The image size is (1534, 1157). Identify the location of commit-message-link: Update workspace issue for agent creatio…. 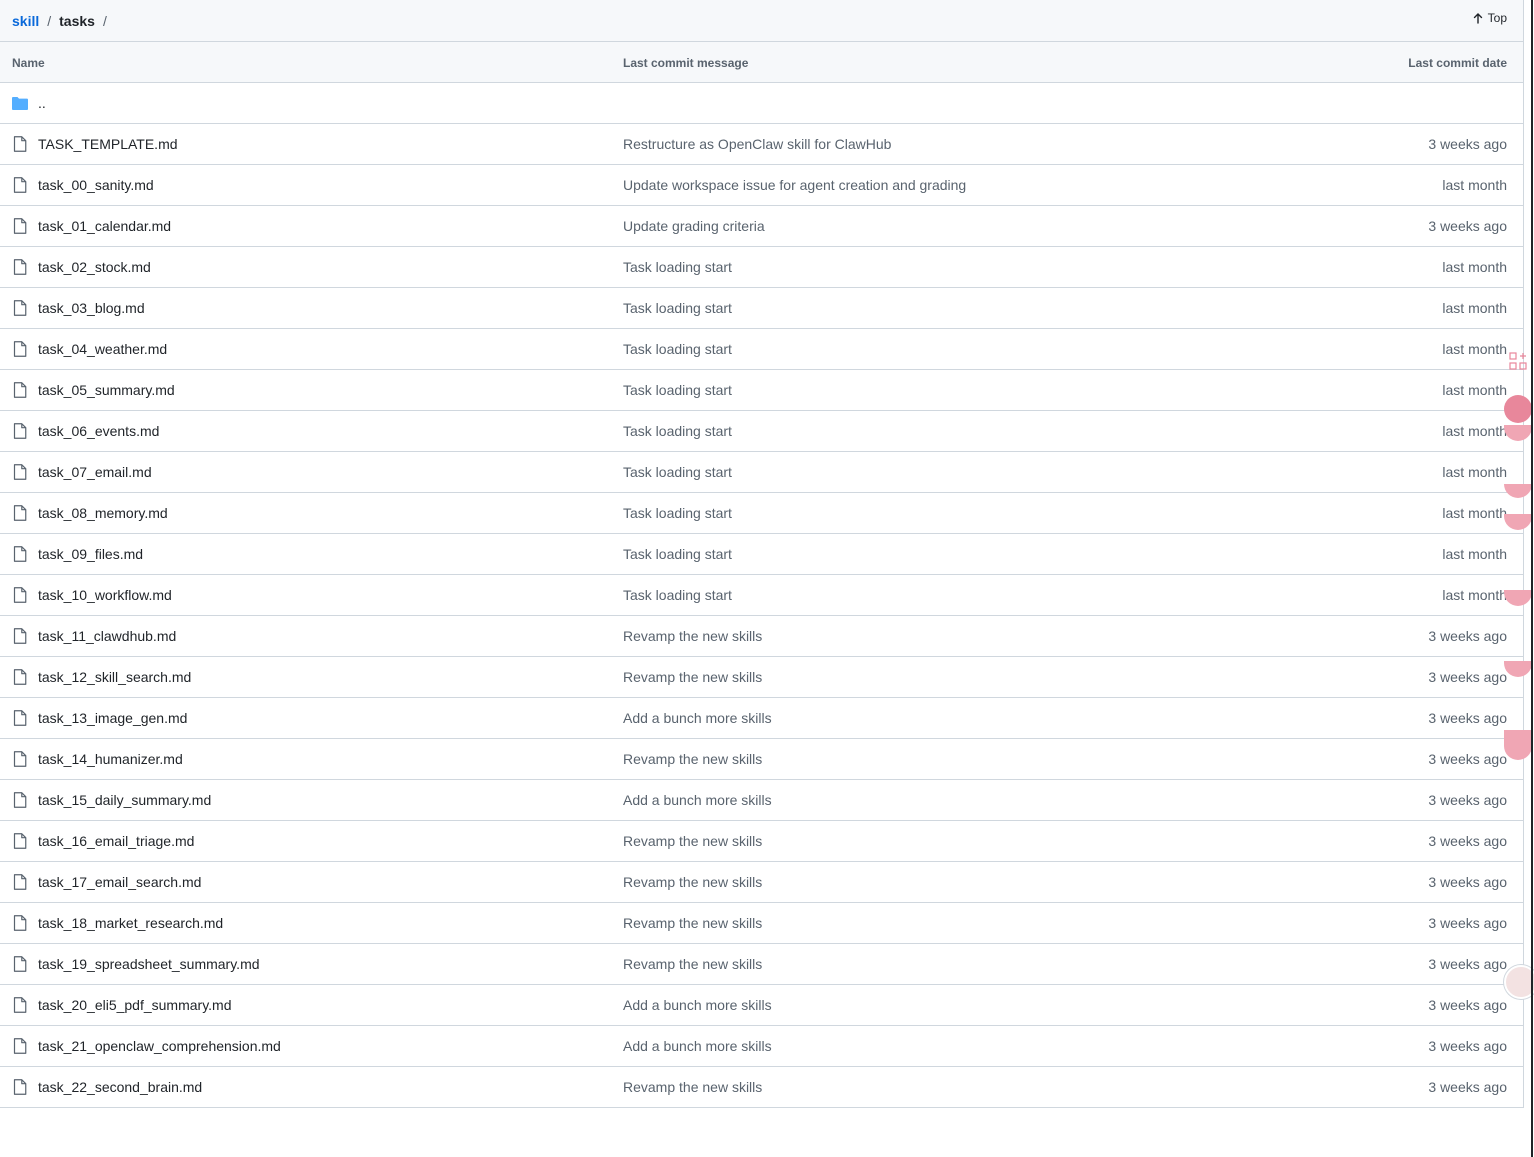
(794, 185).